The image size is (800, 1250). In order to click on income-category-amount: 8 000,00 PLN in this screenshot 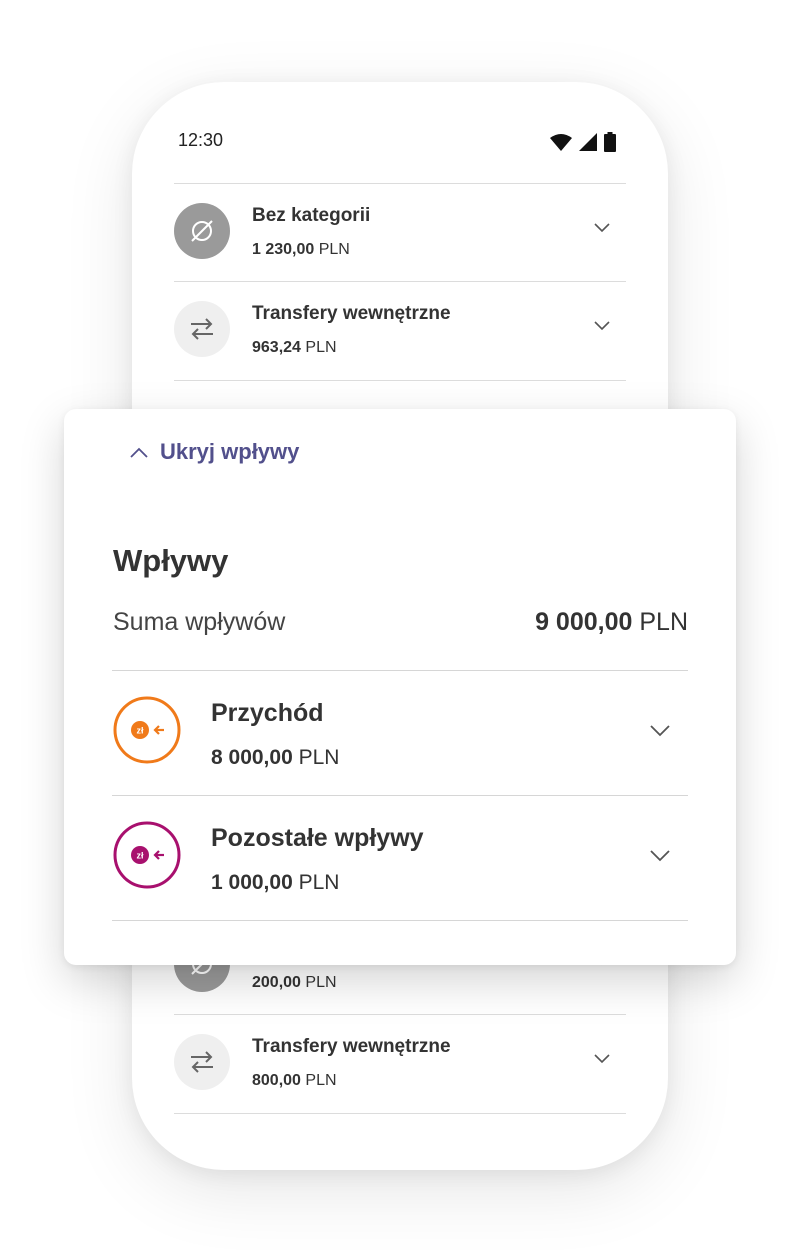, I will do `click(275, 757)`.